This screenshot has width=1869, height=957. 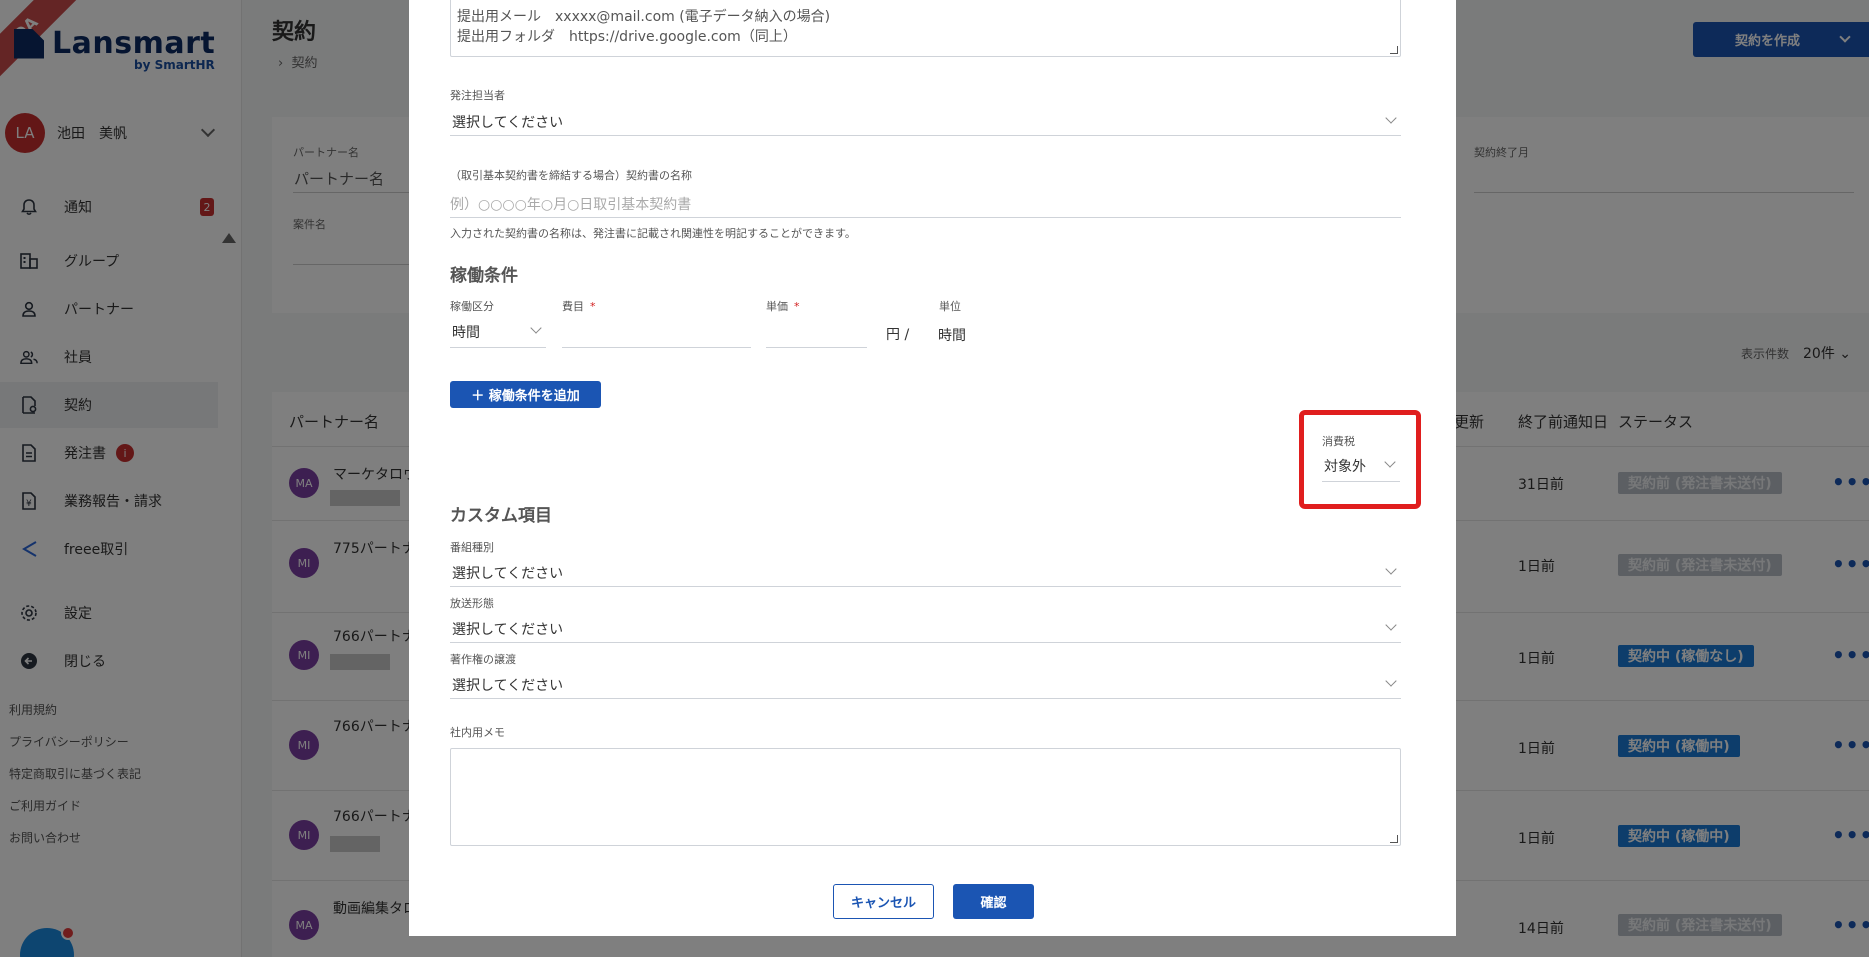 What do you see at coordinates (898, 335) in the screenshot?
I see `yen-per-text: 円 /` at bounding box center [898, 335].